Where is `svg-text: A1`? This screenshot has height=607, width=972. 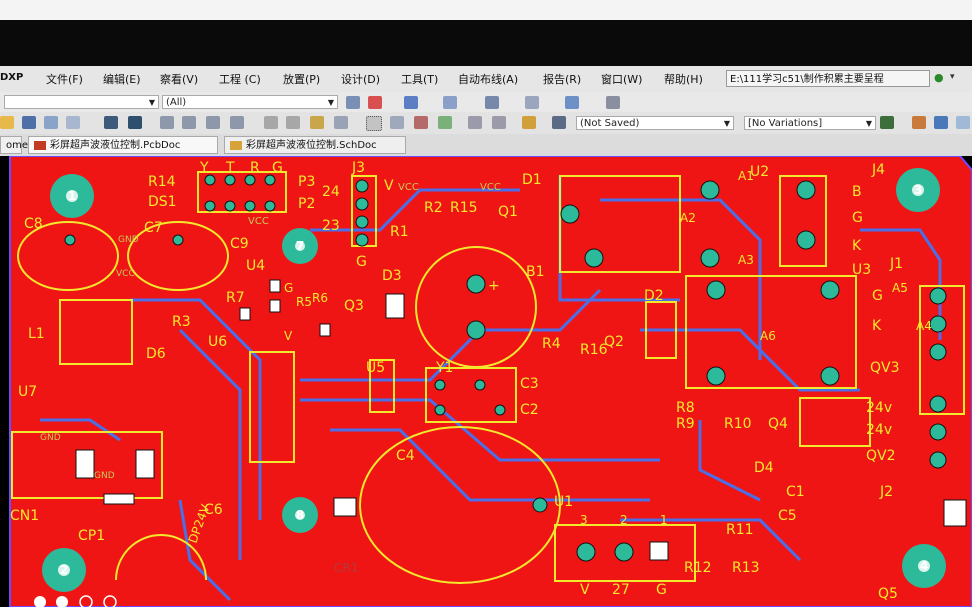 svg-text: A1 is located at coordinates (746, 176).